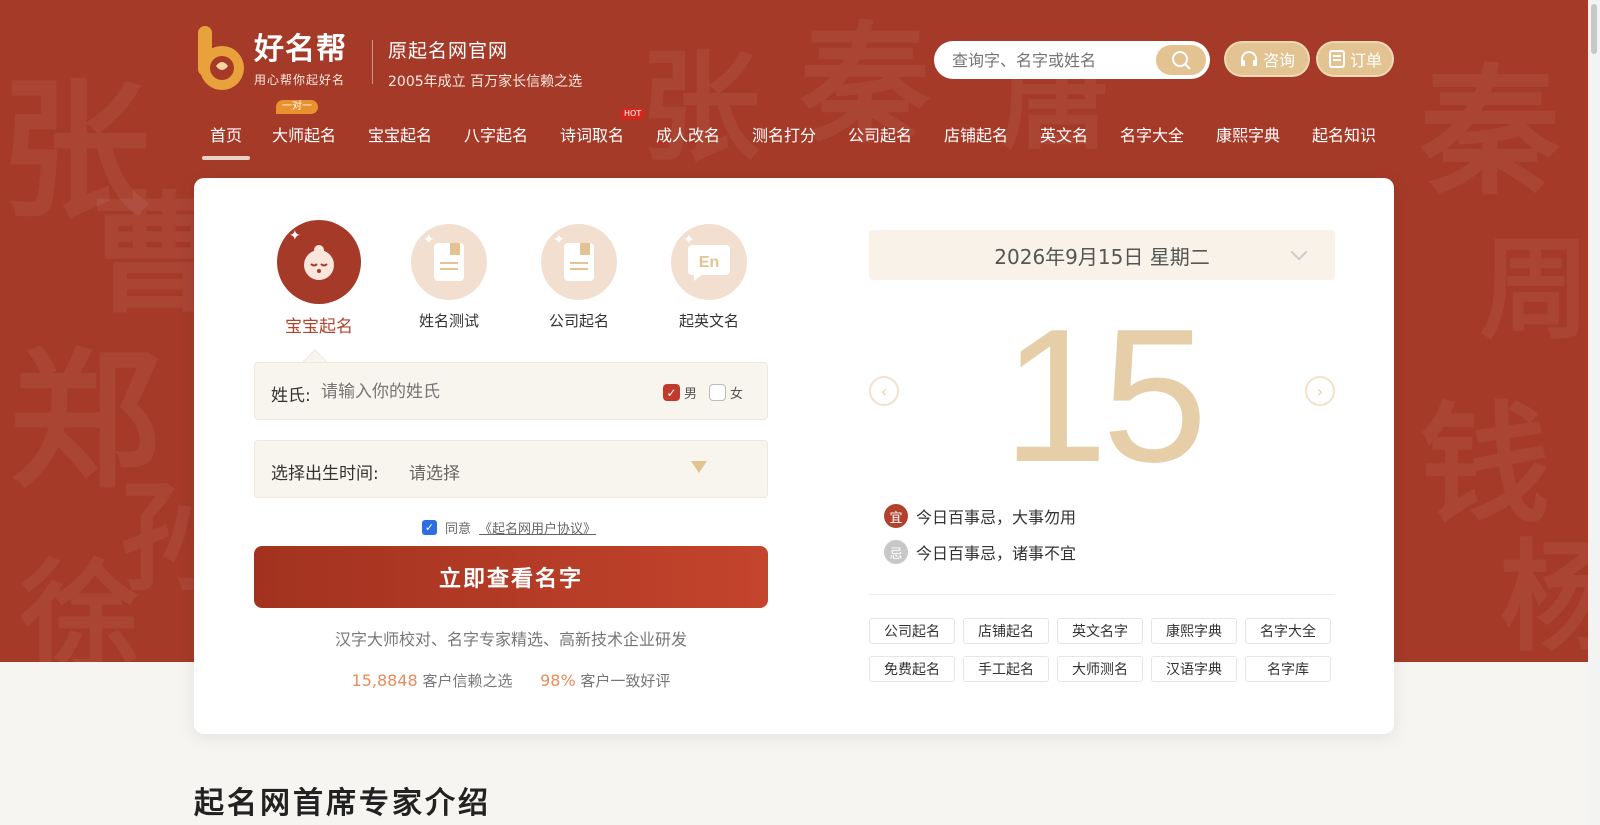  I want to click on one-on-one-badge: 一对一, so click(297, 107).